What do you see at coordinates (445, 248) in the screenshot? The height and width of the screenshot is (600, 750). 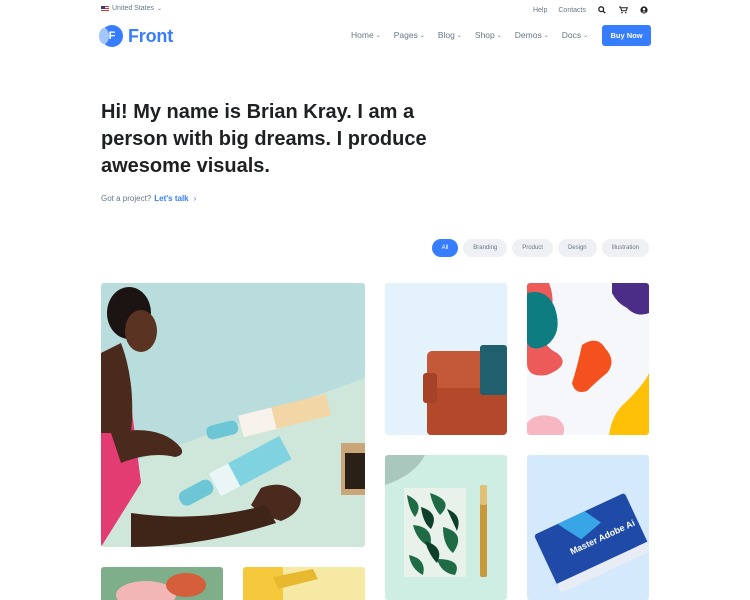 I see `filter-all: All` at bounding box center [445, 248].